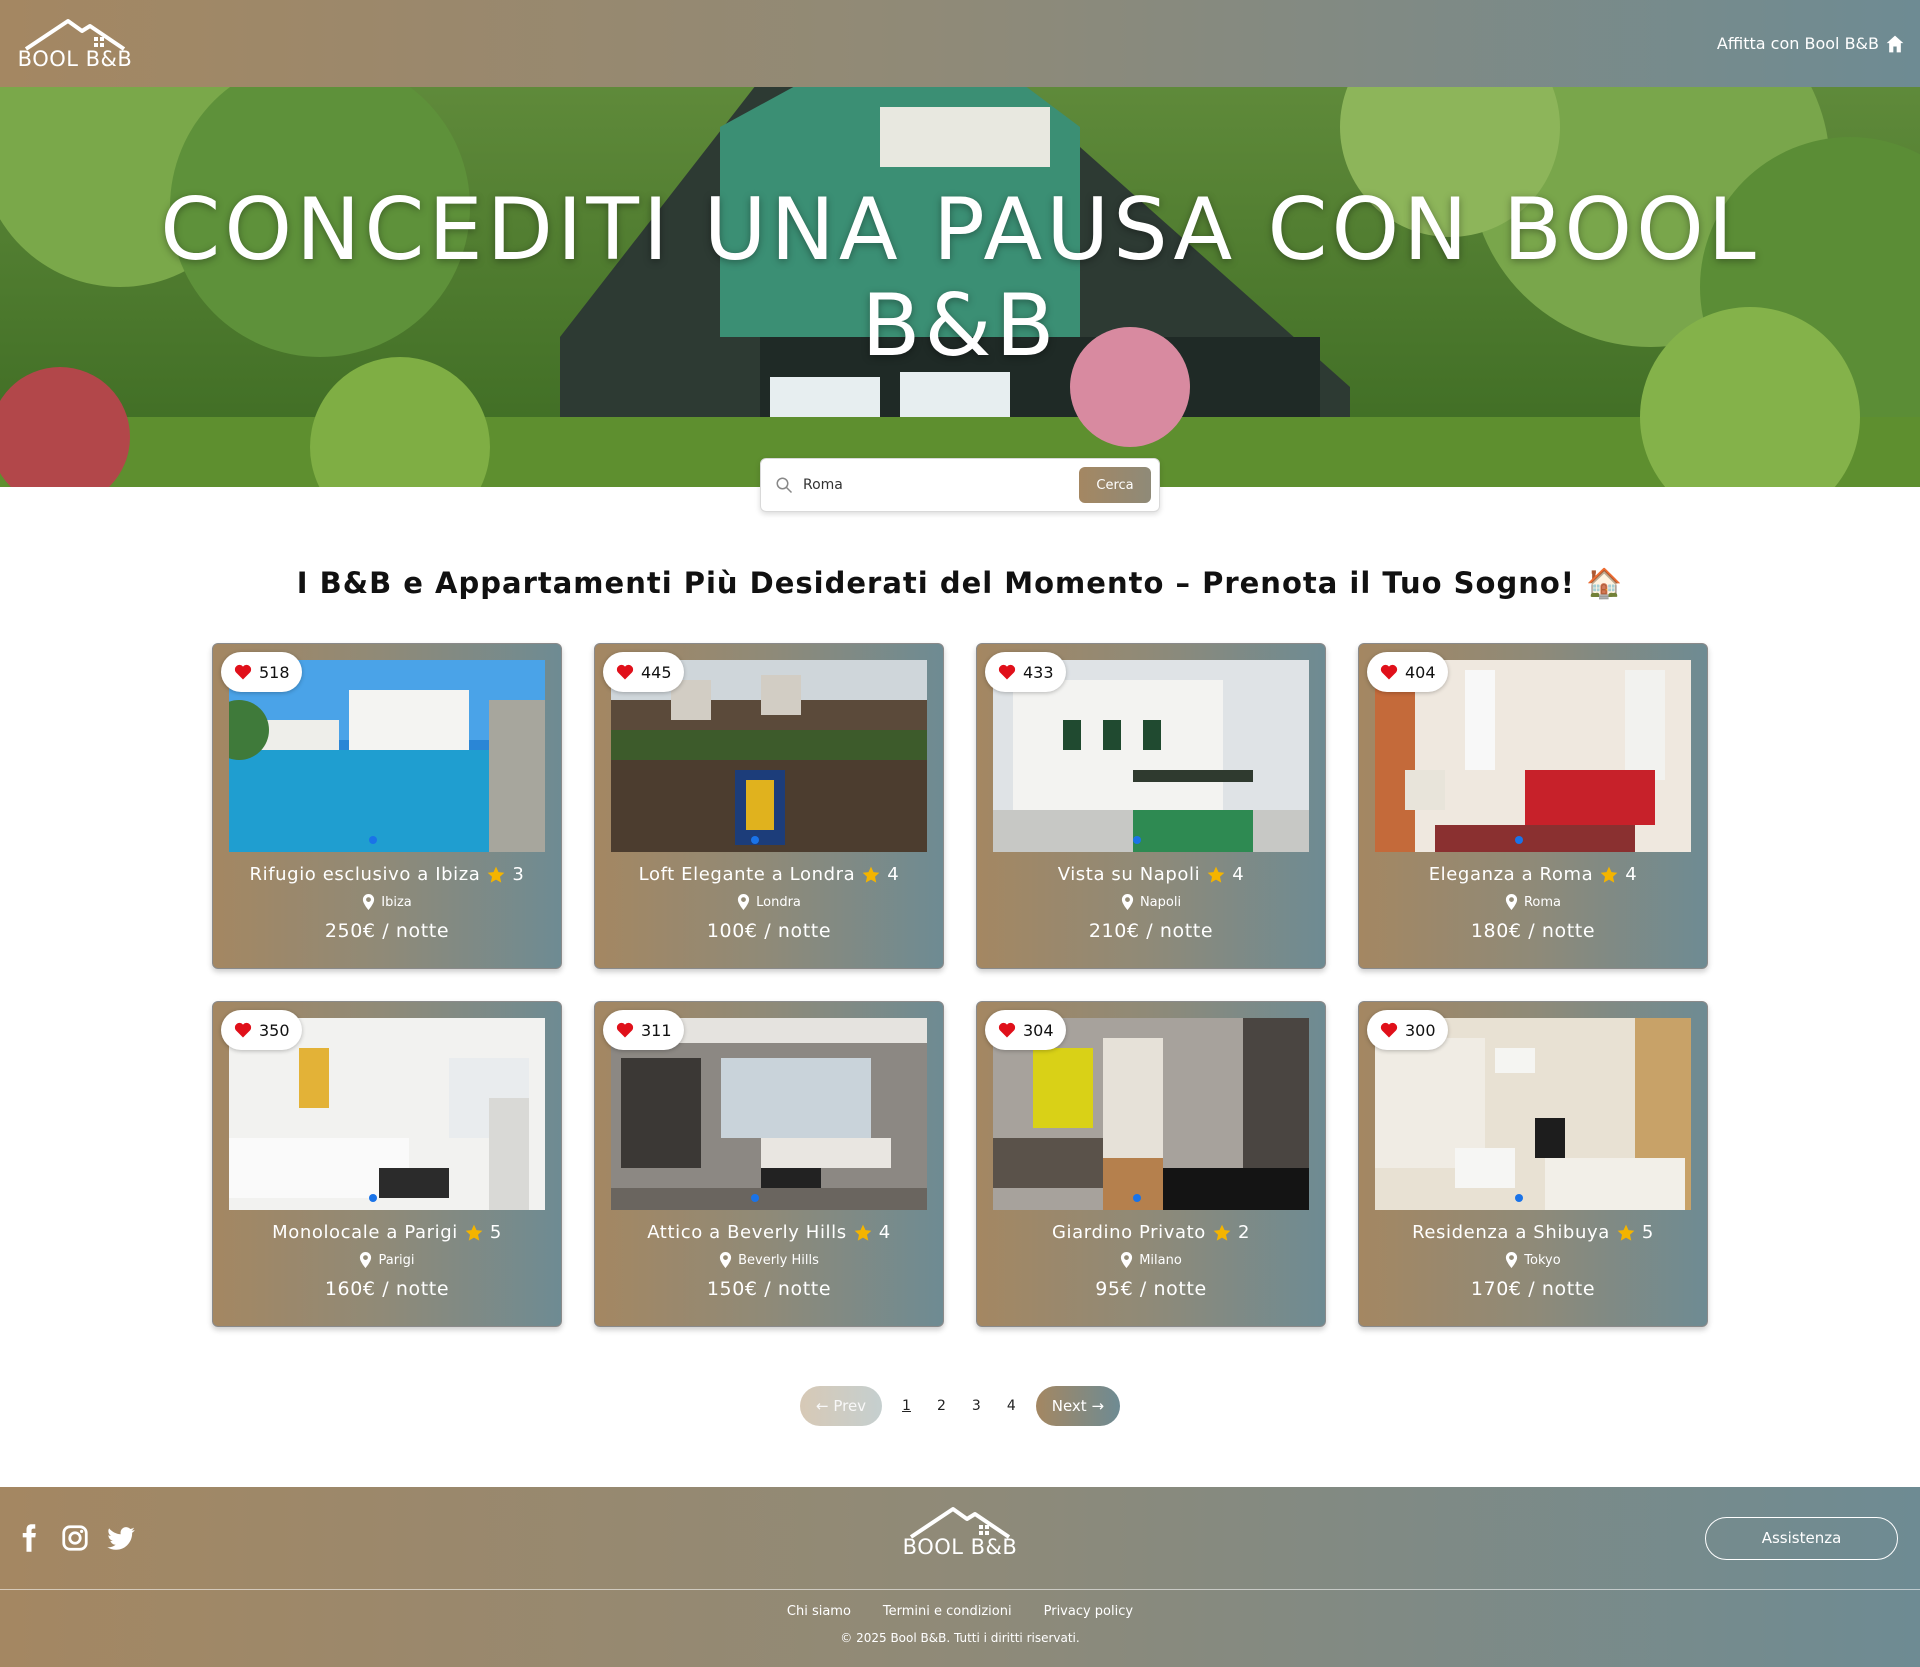  Describe the element at coordinates (387, 1289) in the screenshot. I see `listing-price: 160€ / notte` at that location.